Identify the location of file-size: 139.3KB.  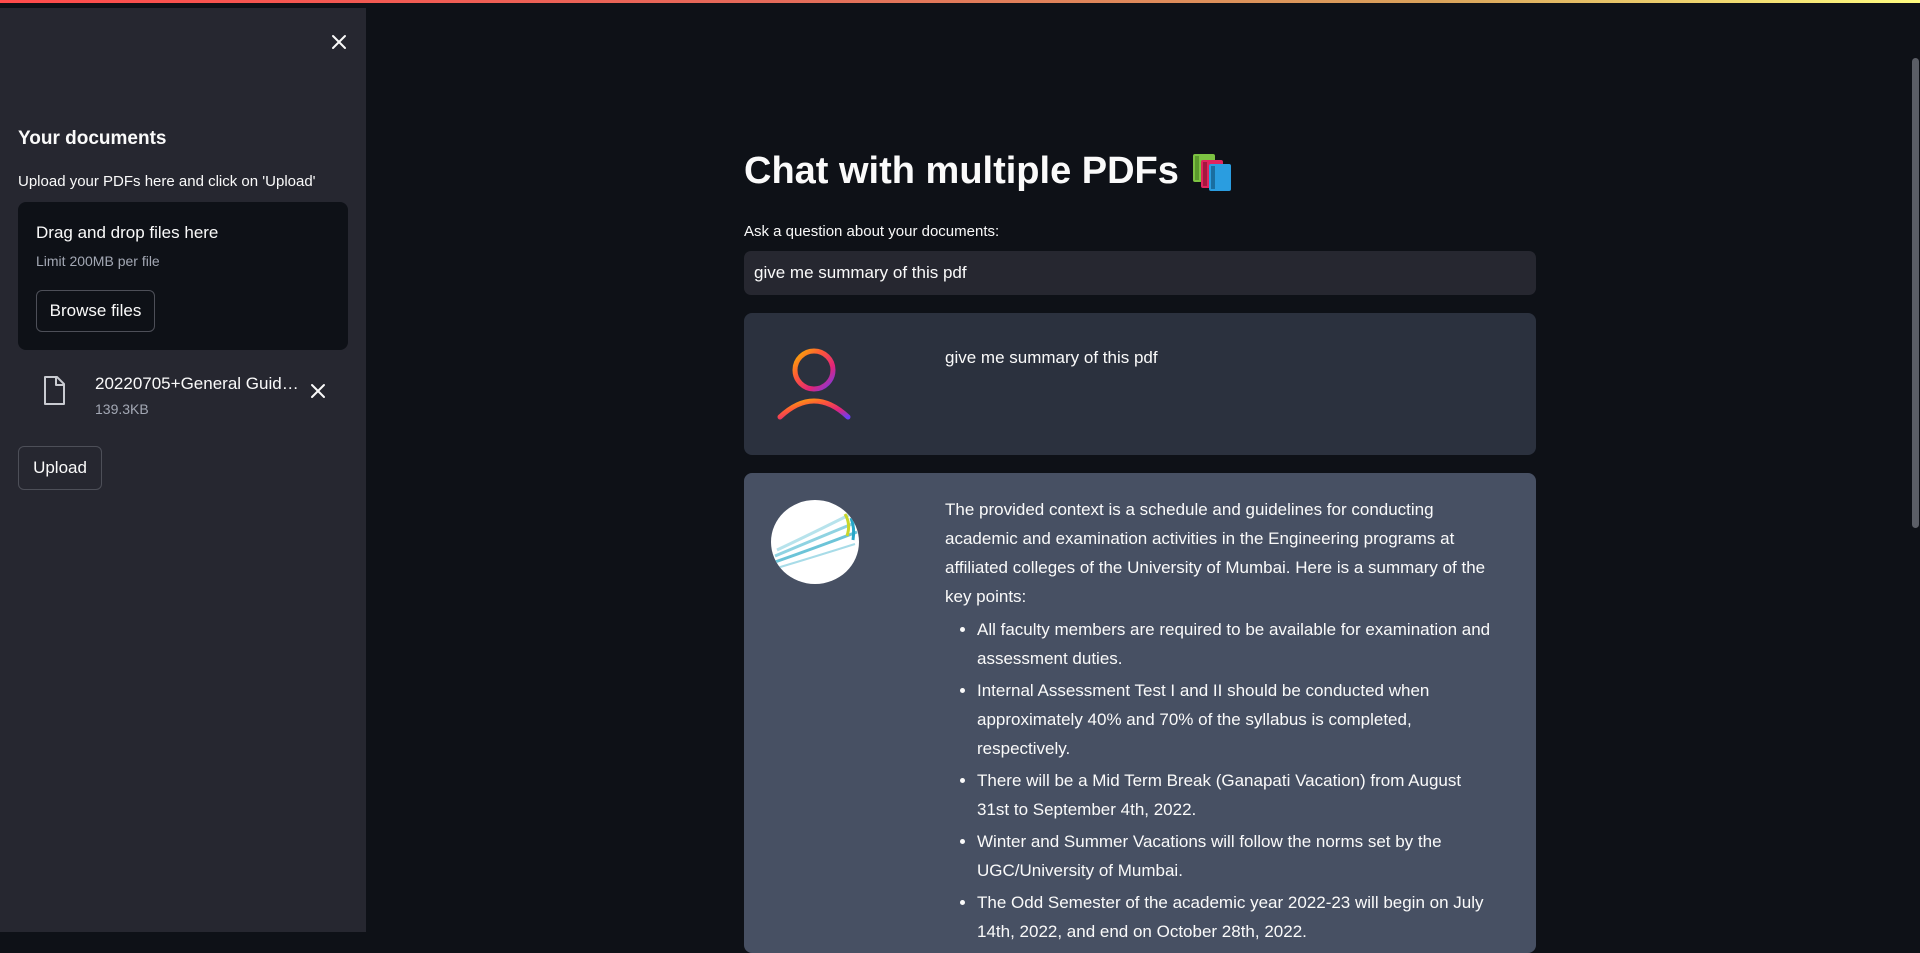
(122, 409).